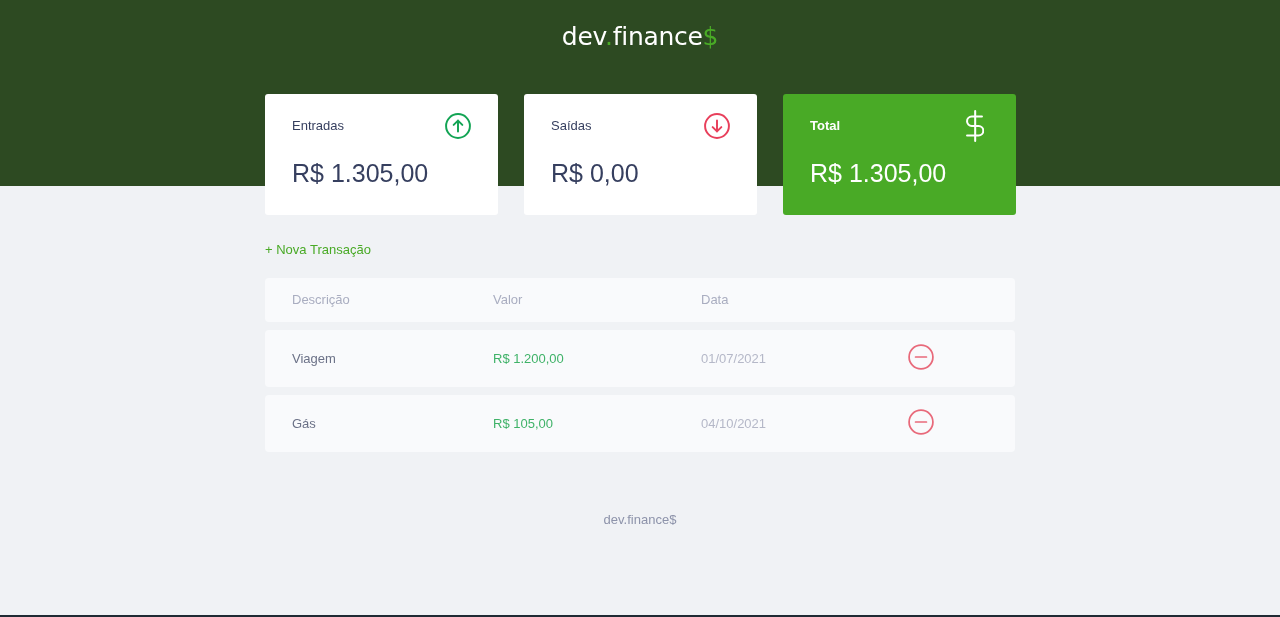  What do you see at coordinates (314, 358) in the screenshot?
I see `description-cell: Viagem` at bounding box center [314, 358].